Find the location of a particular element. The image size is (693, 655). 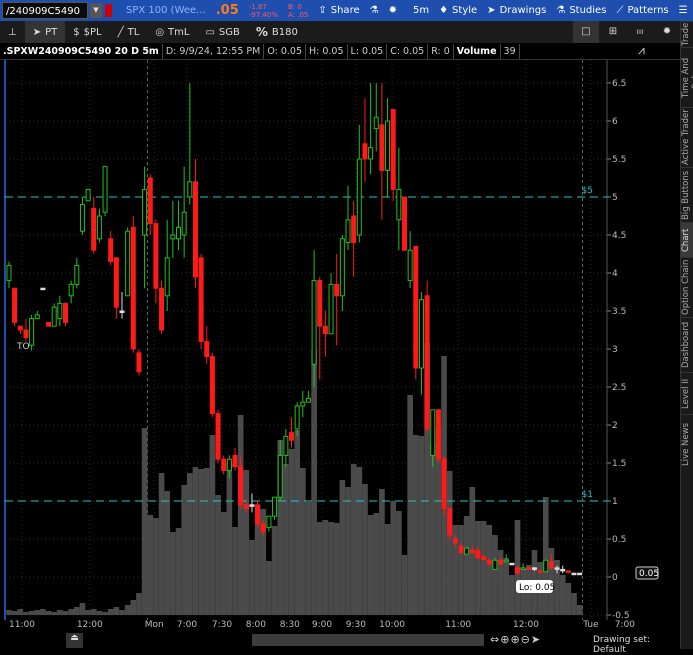

share-button: ⇪ Share is located at coordinates (338, 10).